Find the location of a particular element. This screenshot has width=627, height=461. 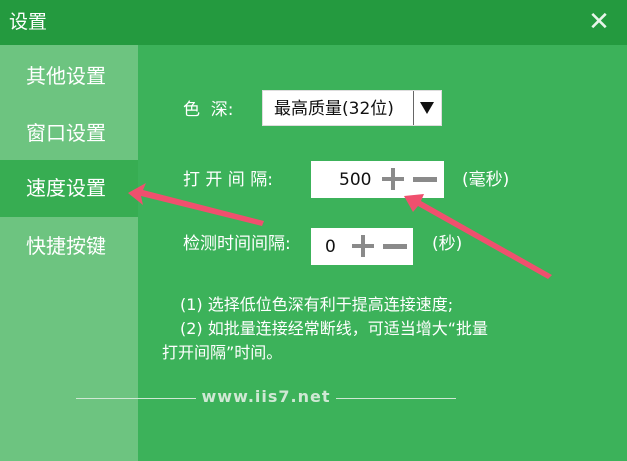

sidebar-item-label: 其他设置 is located at coordinates (66, 76).